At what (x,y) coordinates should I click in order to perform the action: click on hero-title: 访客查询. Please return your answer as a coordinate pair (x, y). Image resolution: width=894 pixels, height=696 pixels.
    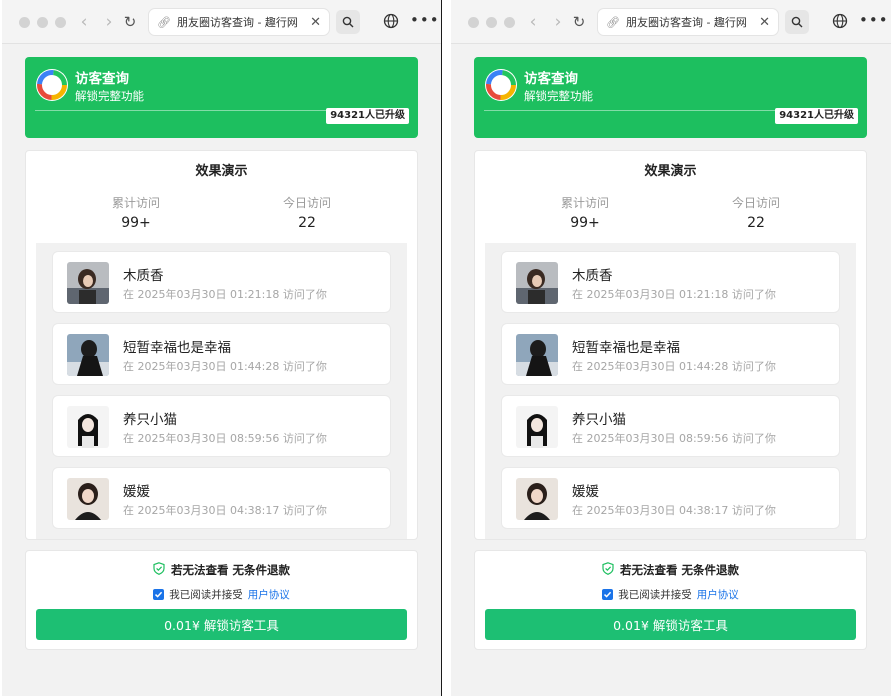
    Looking at the image, I should click on (102, 79).